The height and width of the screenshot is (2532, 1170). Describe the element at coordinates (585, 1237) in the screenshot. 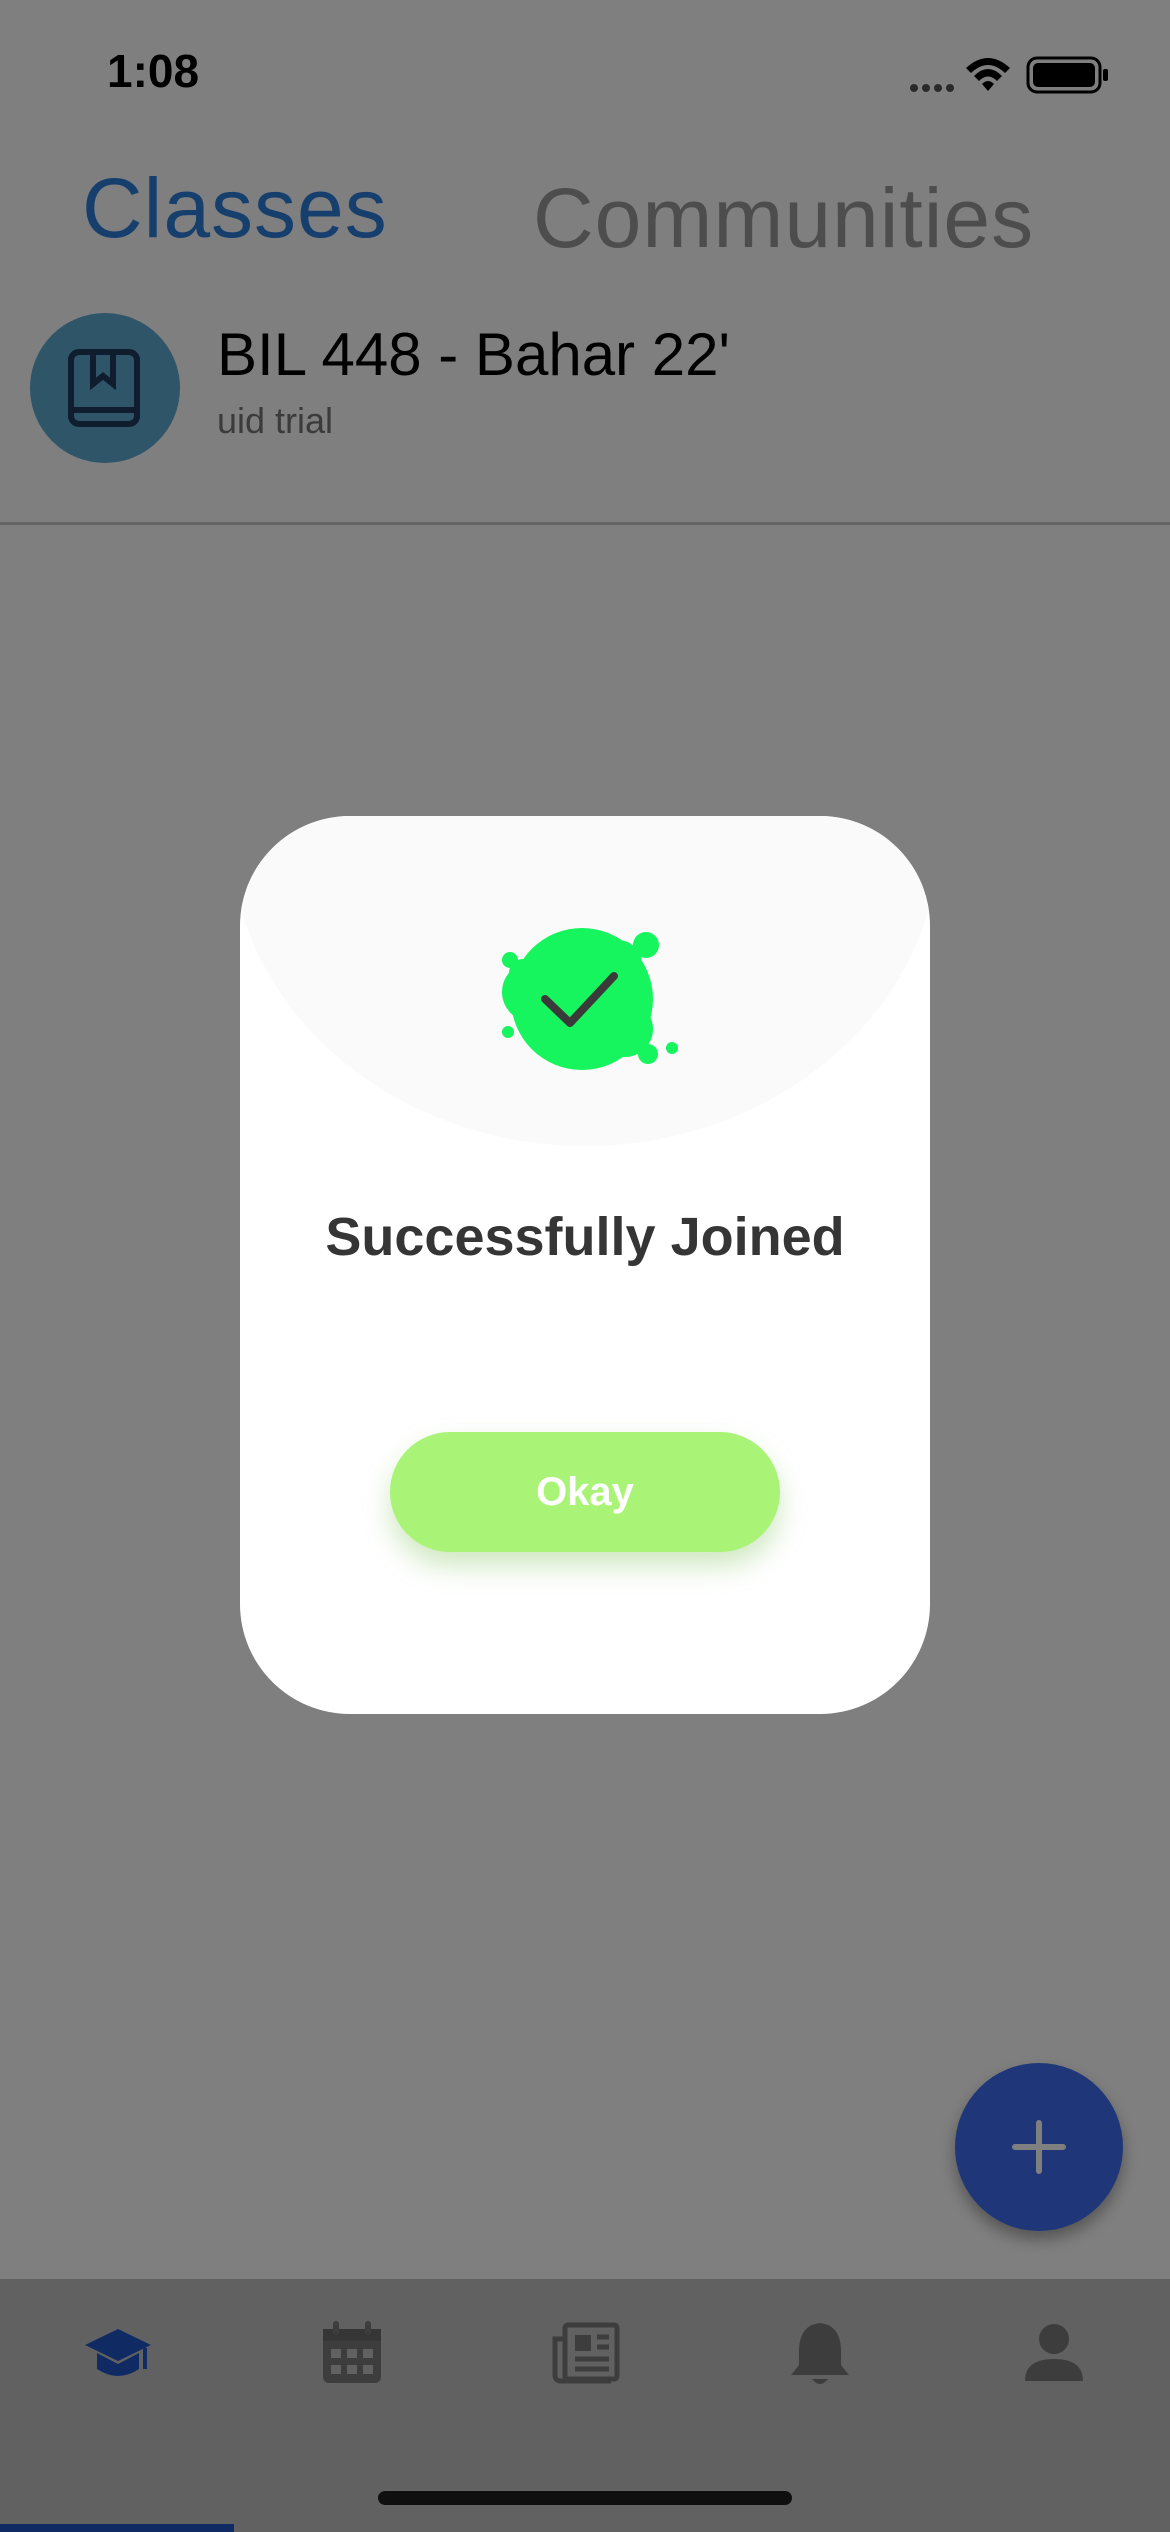

I see `dialog-title: Successfully Joined` at that location.